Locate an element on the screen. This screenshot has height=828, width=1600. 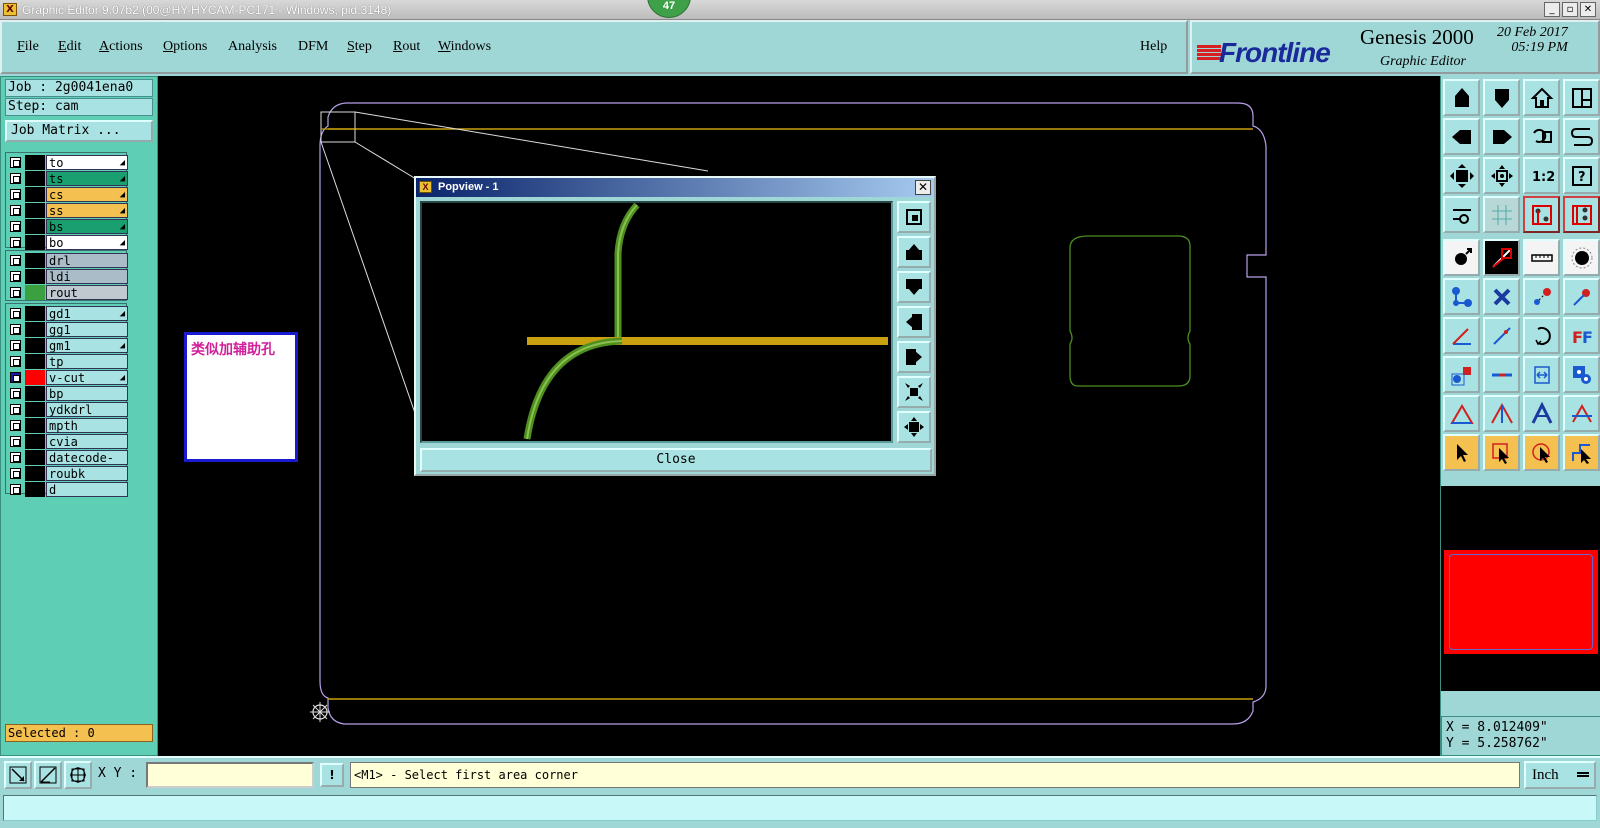
popview-pan-up-icon is located at coordinates (914, 252).